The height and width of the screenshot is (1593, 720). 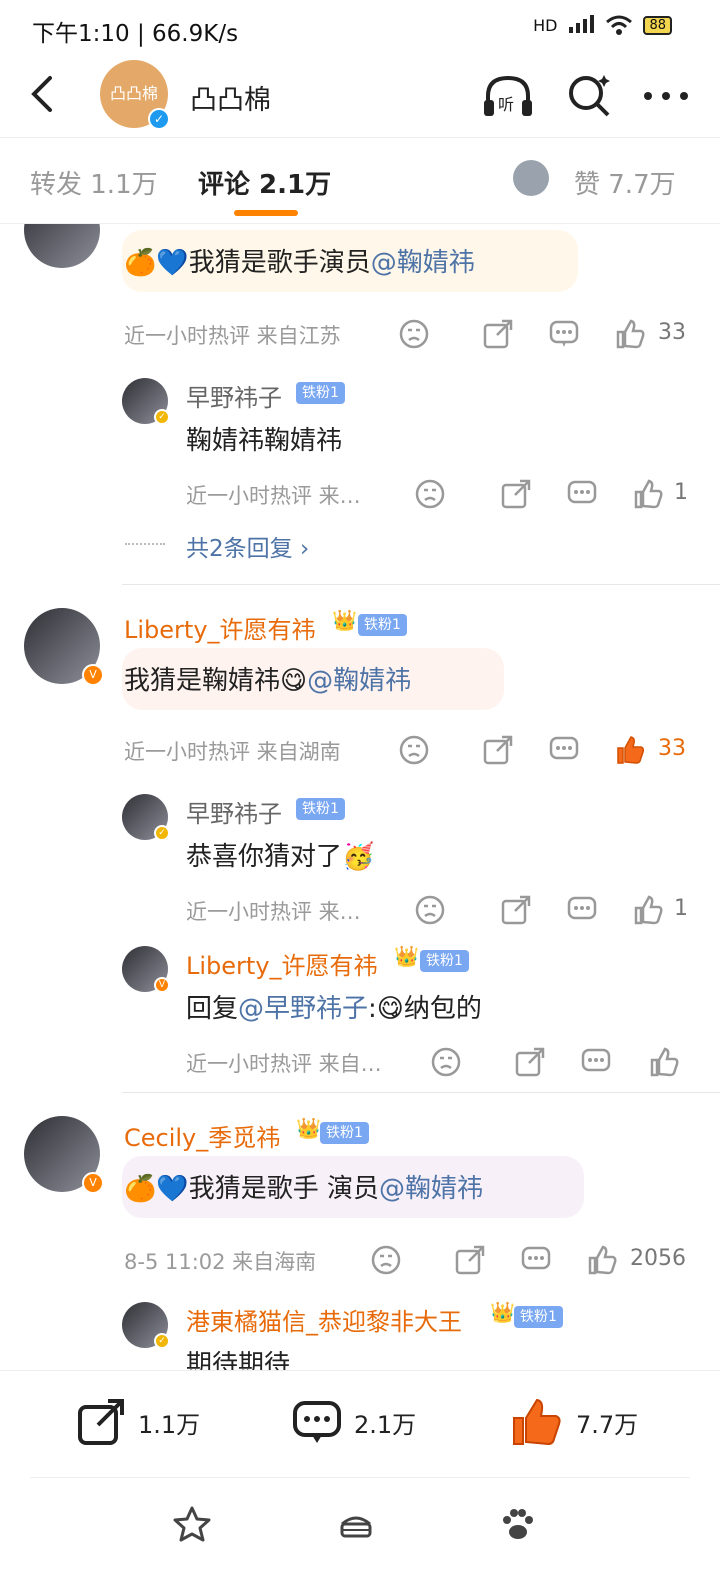 What do you see at coordinates (360, 99) in the screenshot?
I see `post-header: 凸凸棉 ✓ 凸凸棉 听` at bounding box center [360, 99].